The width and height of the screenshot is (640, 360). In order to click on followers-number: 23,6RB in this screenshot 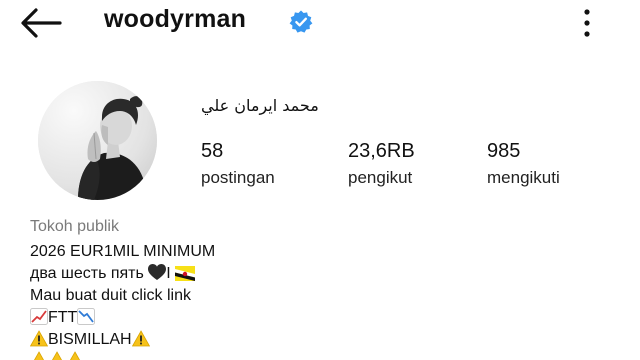, I will do `click(381, 151)`.